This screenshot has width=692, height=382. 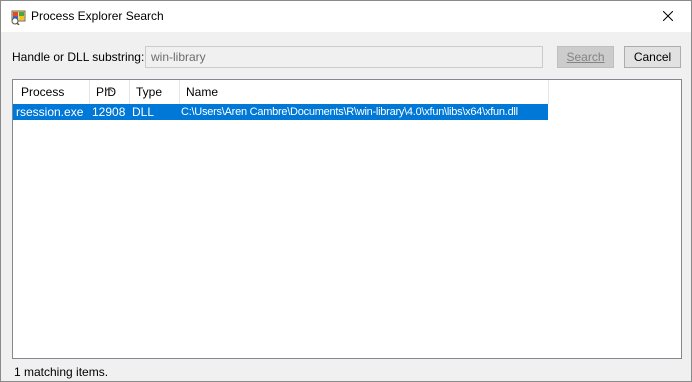 I want to click on column-header-process: Process, so click(x=51, y=92).